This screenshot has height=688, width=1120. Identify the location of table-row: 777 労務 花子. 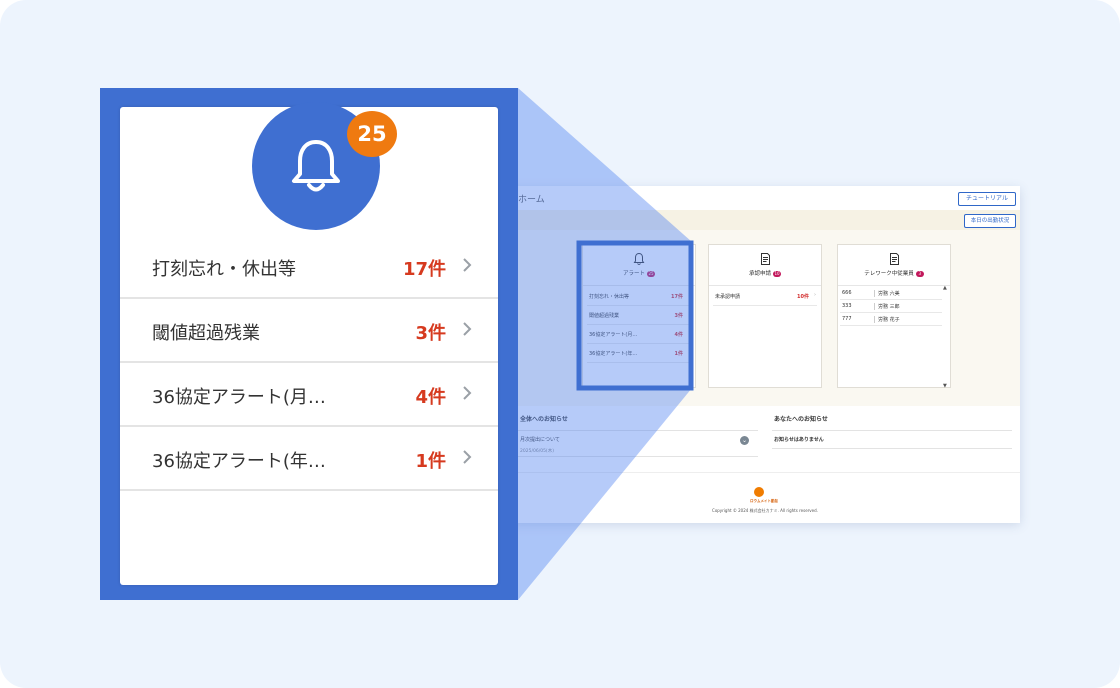
(891, 319).